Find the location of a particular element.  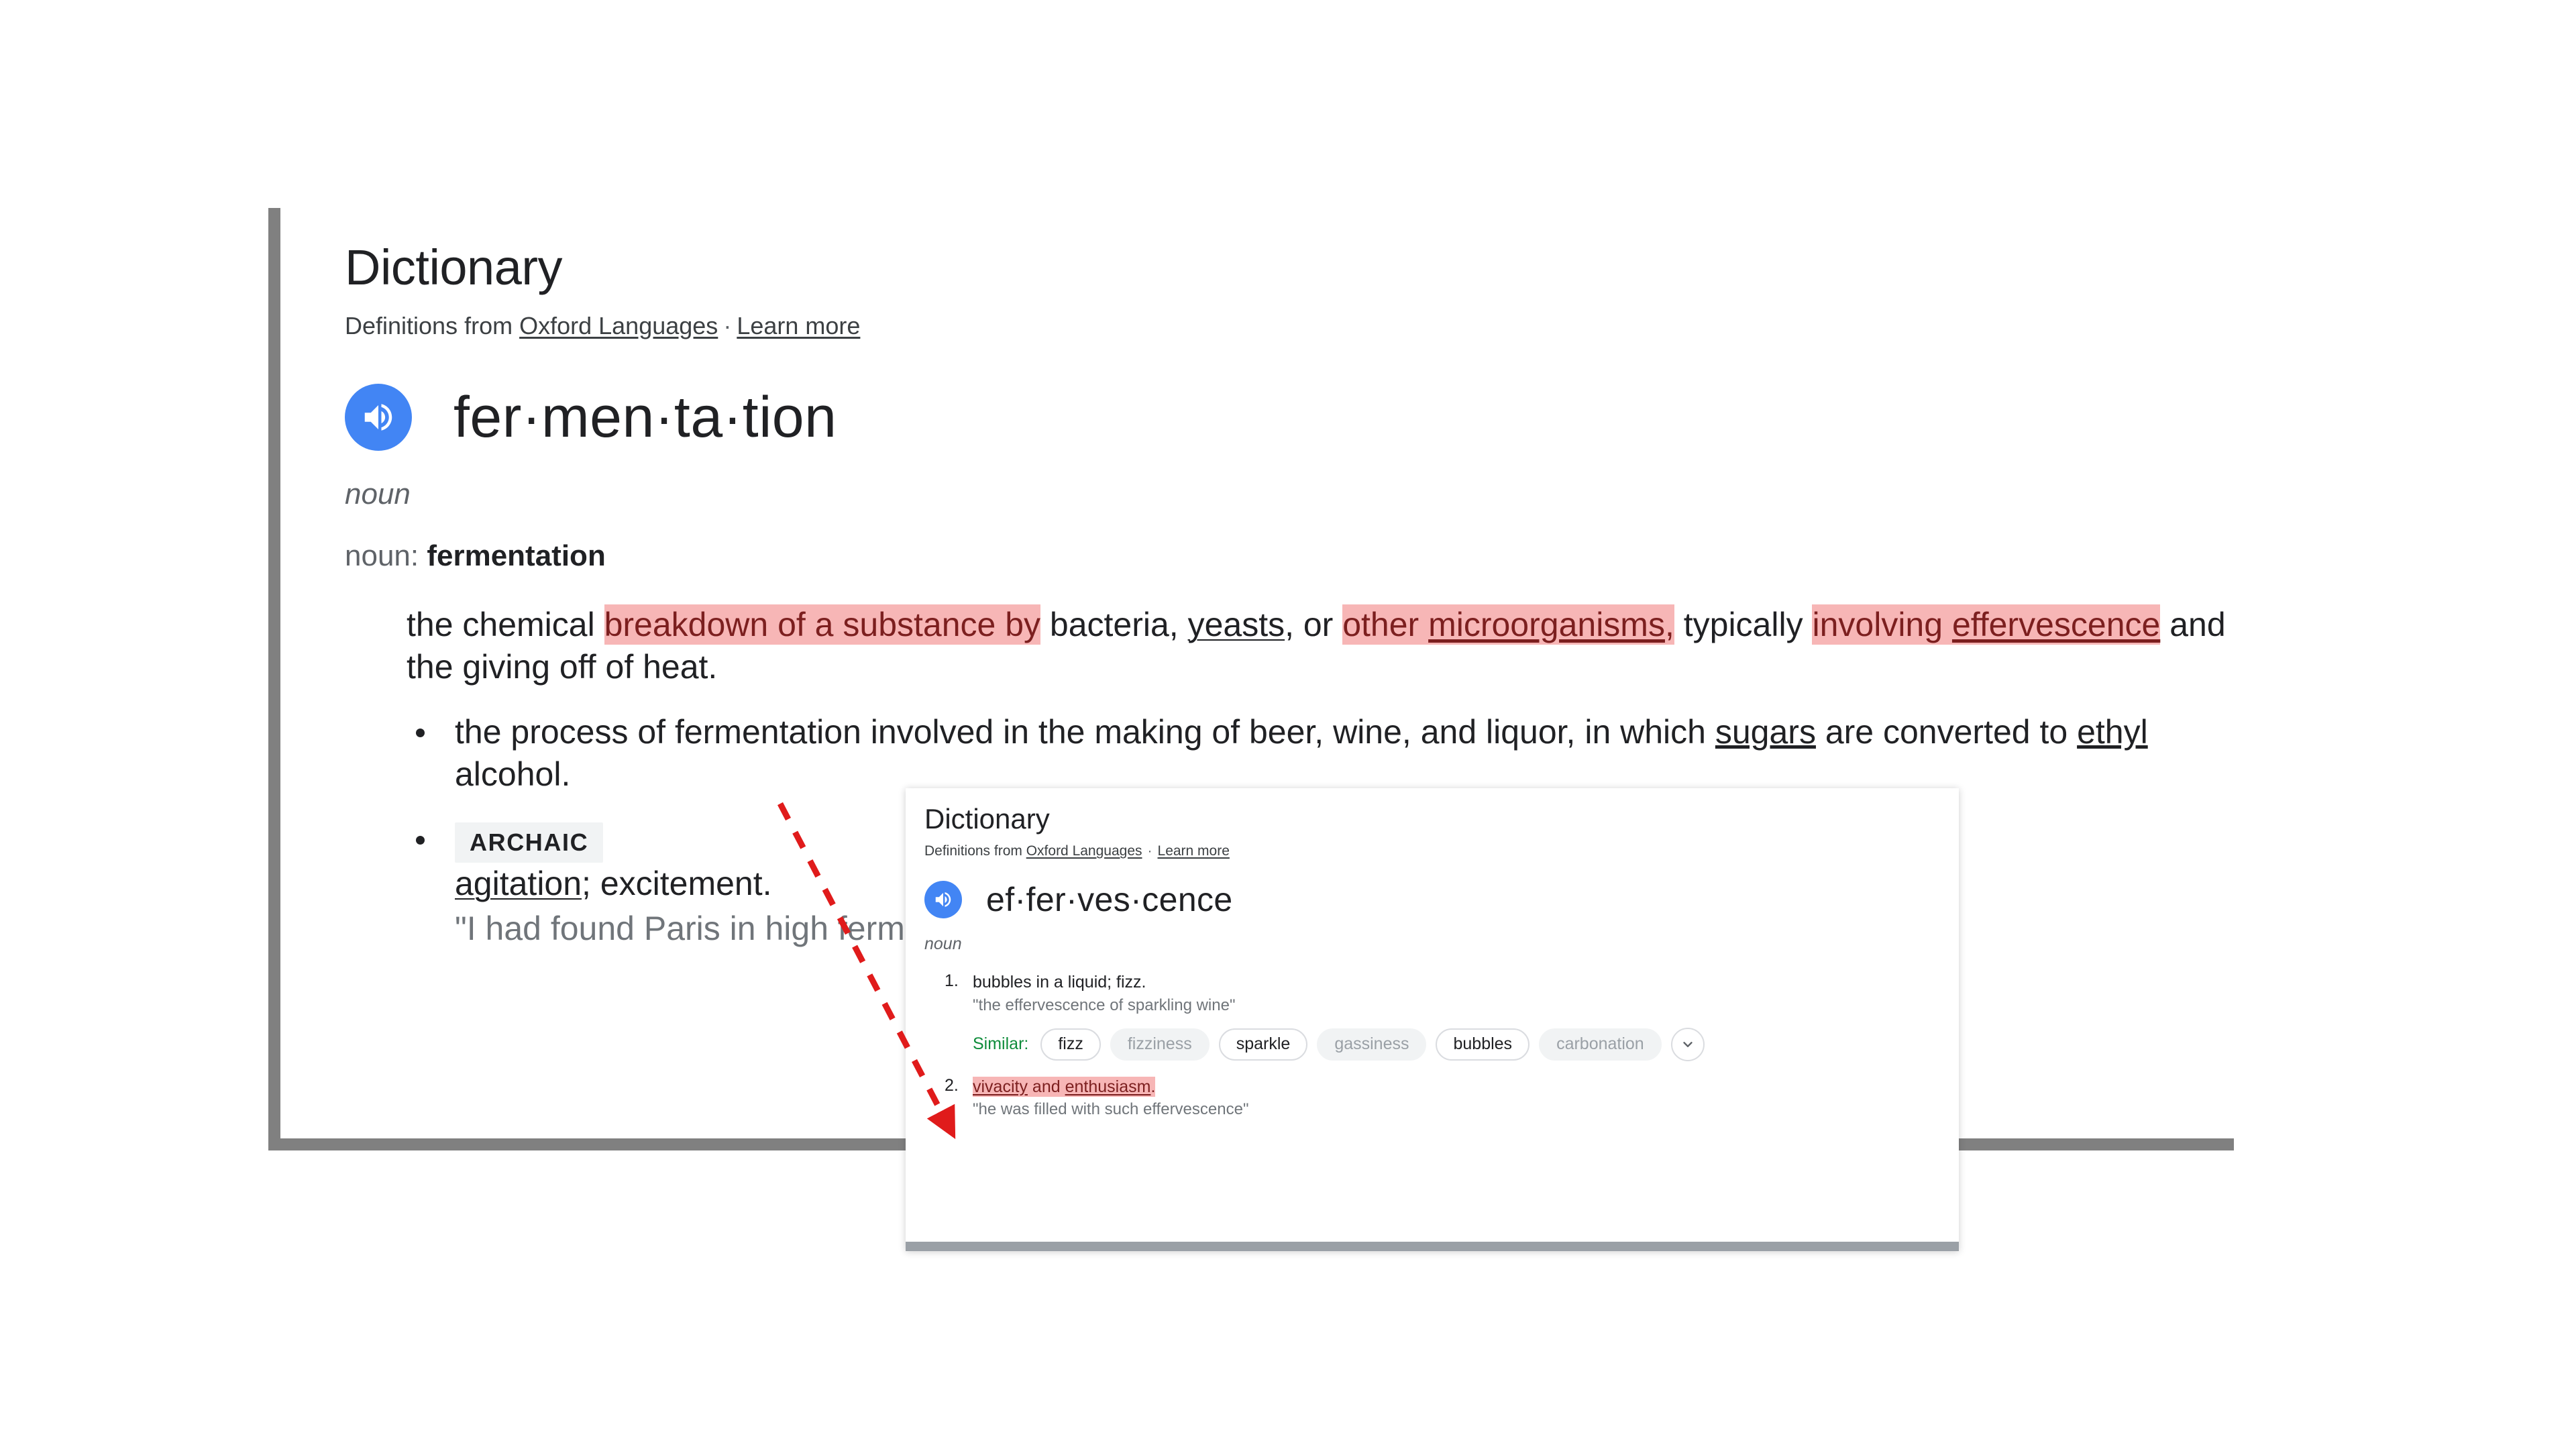

ethyl-link: ethyl is located at coordinates (2112, 732).